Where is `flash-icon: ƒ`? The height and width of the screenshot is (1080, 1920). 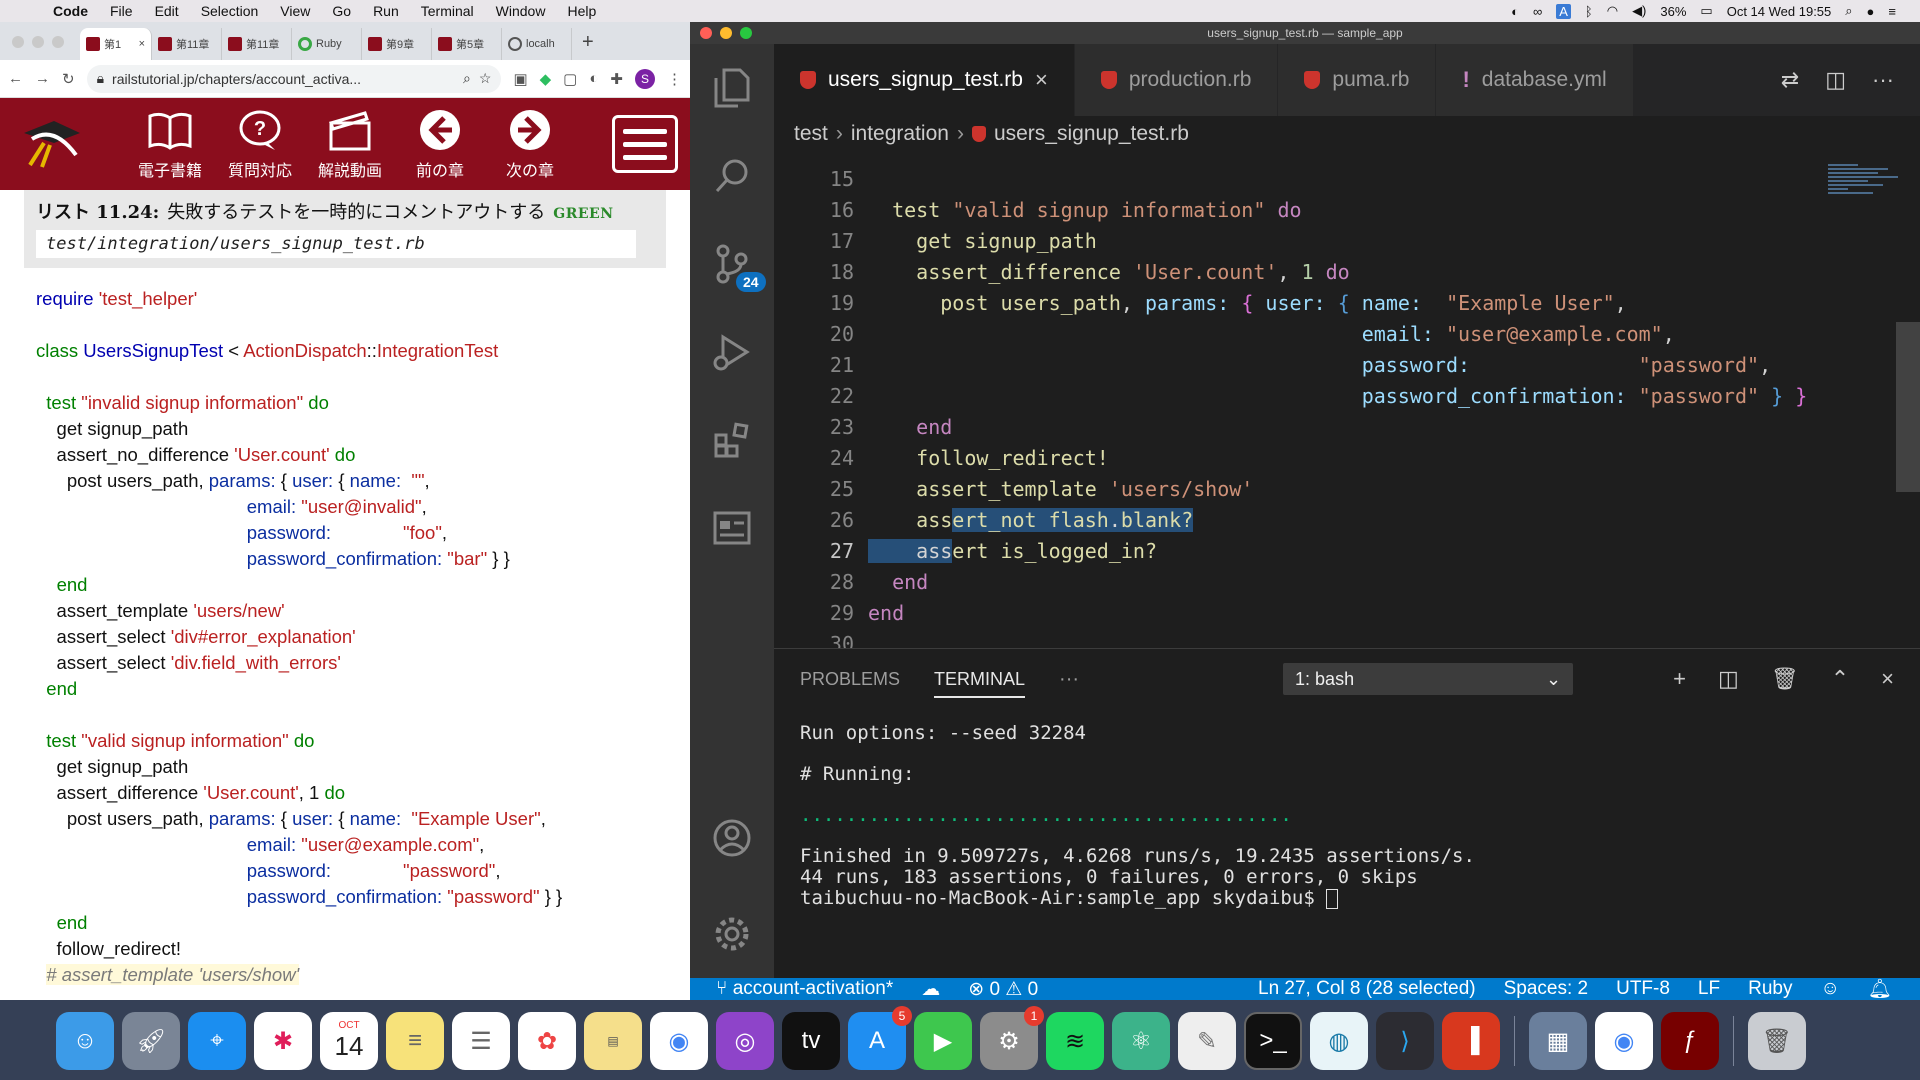
flash-icon: ƒ is located at coordinates (1690, 1041).